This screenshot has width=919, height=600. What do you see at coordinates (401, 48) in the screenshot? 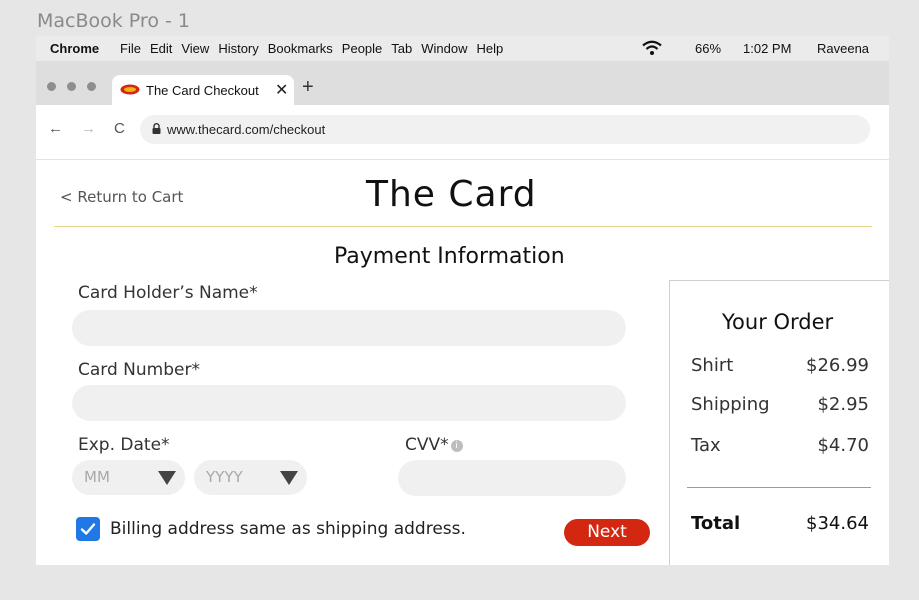
I see `menu-tab: Tab` at bounding box center [401, 48].